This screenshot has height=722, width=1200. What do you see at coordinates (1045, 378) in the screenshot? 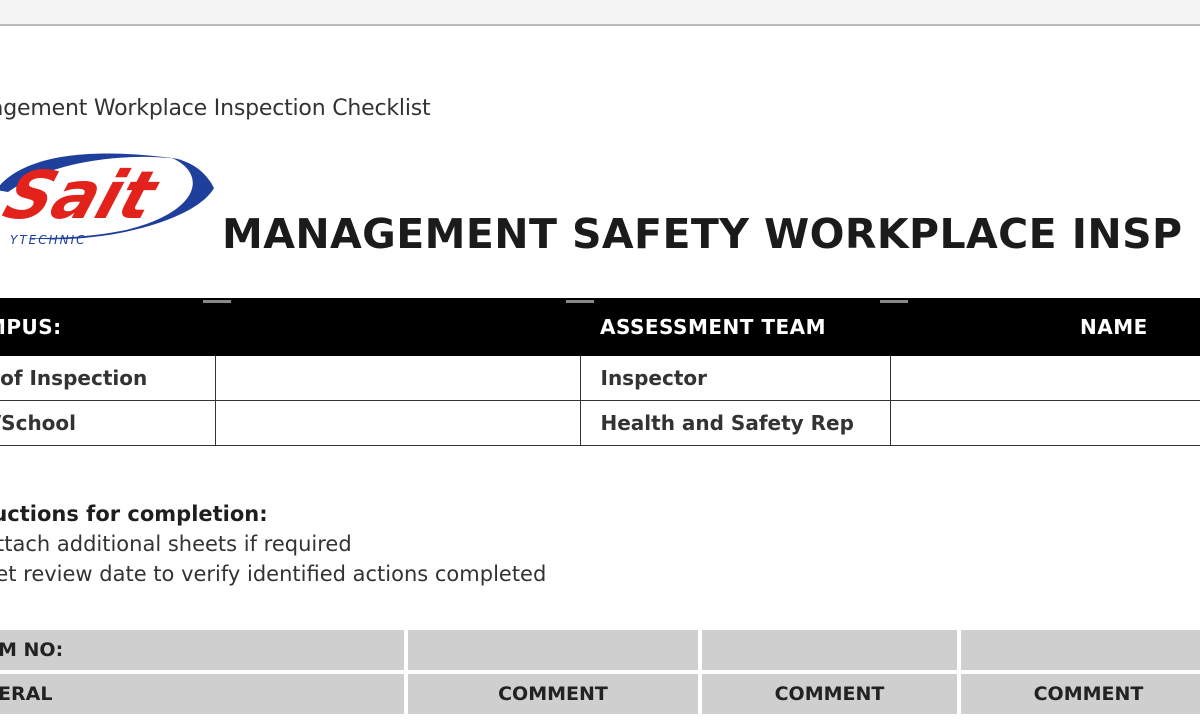
I see `inspector-name-field` at bounding box center [1045, 378].